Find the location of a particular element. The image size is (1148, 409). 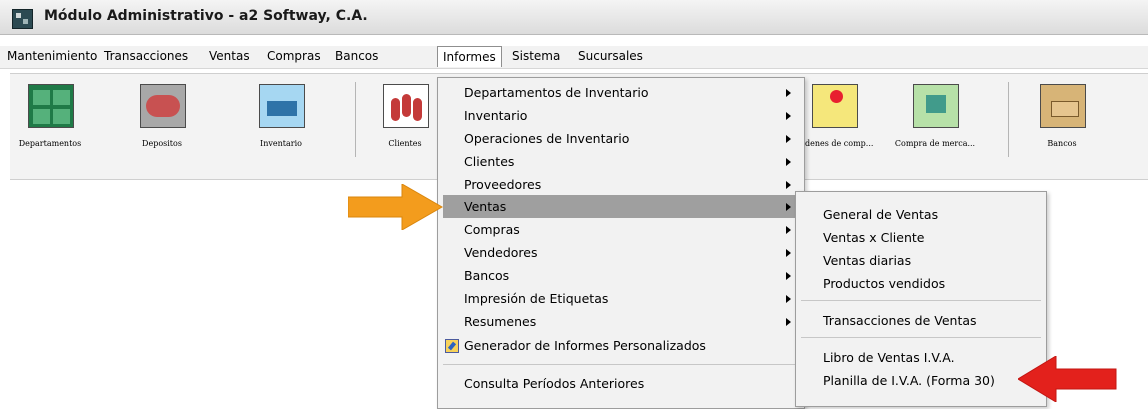

window-title: Módulo Administrativo - a2 Softway, C.A. is located at coordinates (206, 16).